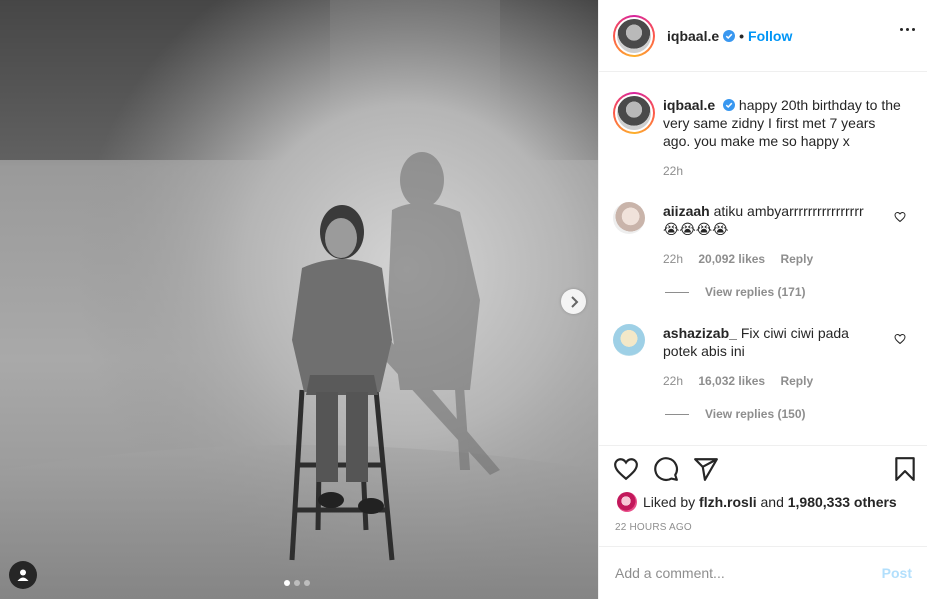  What do you see at coordinates (773, 259) in the screenshot?
I see `comment-meta: 22h 20,092 likes Reply` at bounding box center [773, 259].